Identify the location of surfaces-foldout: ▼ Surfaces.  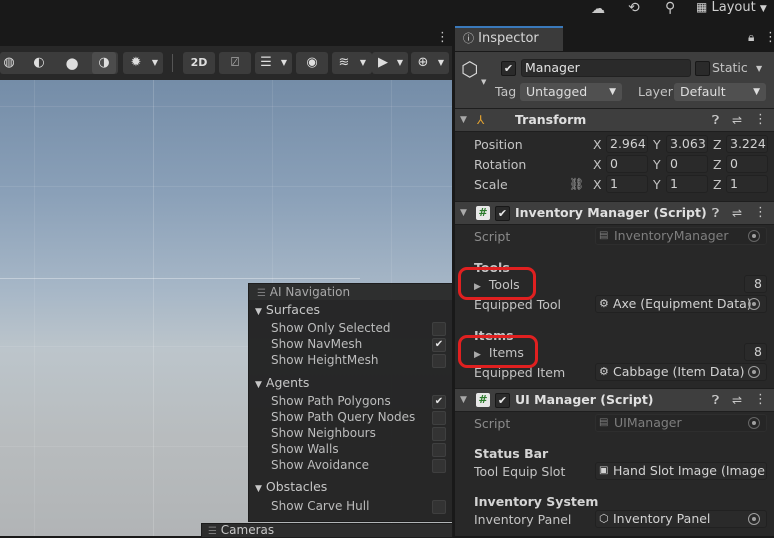
(287, 309).